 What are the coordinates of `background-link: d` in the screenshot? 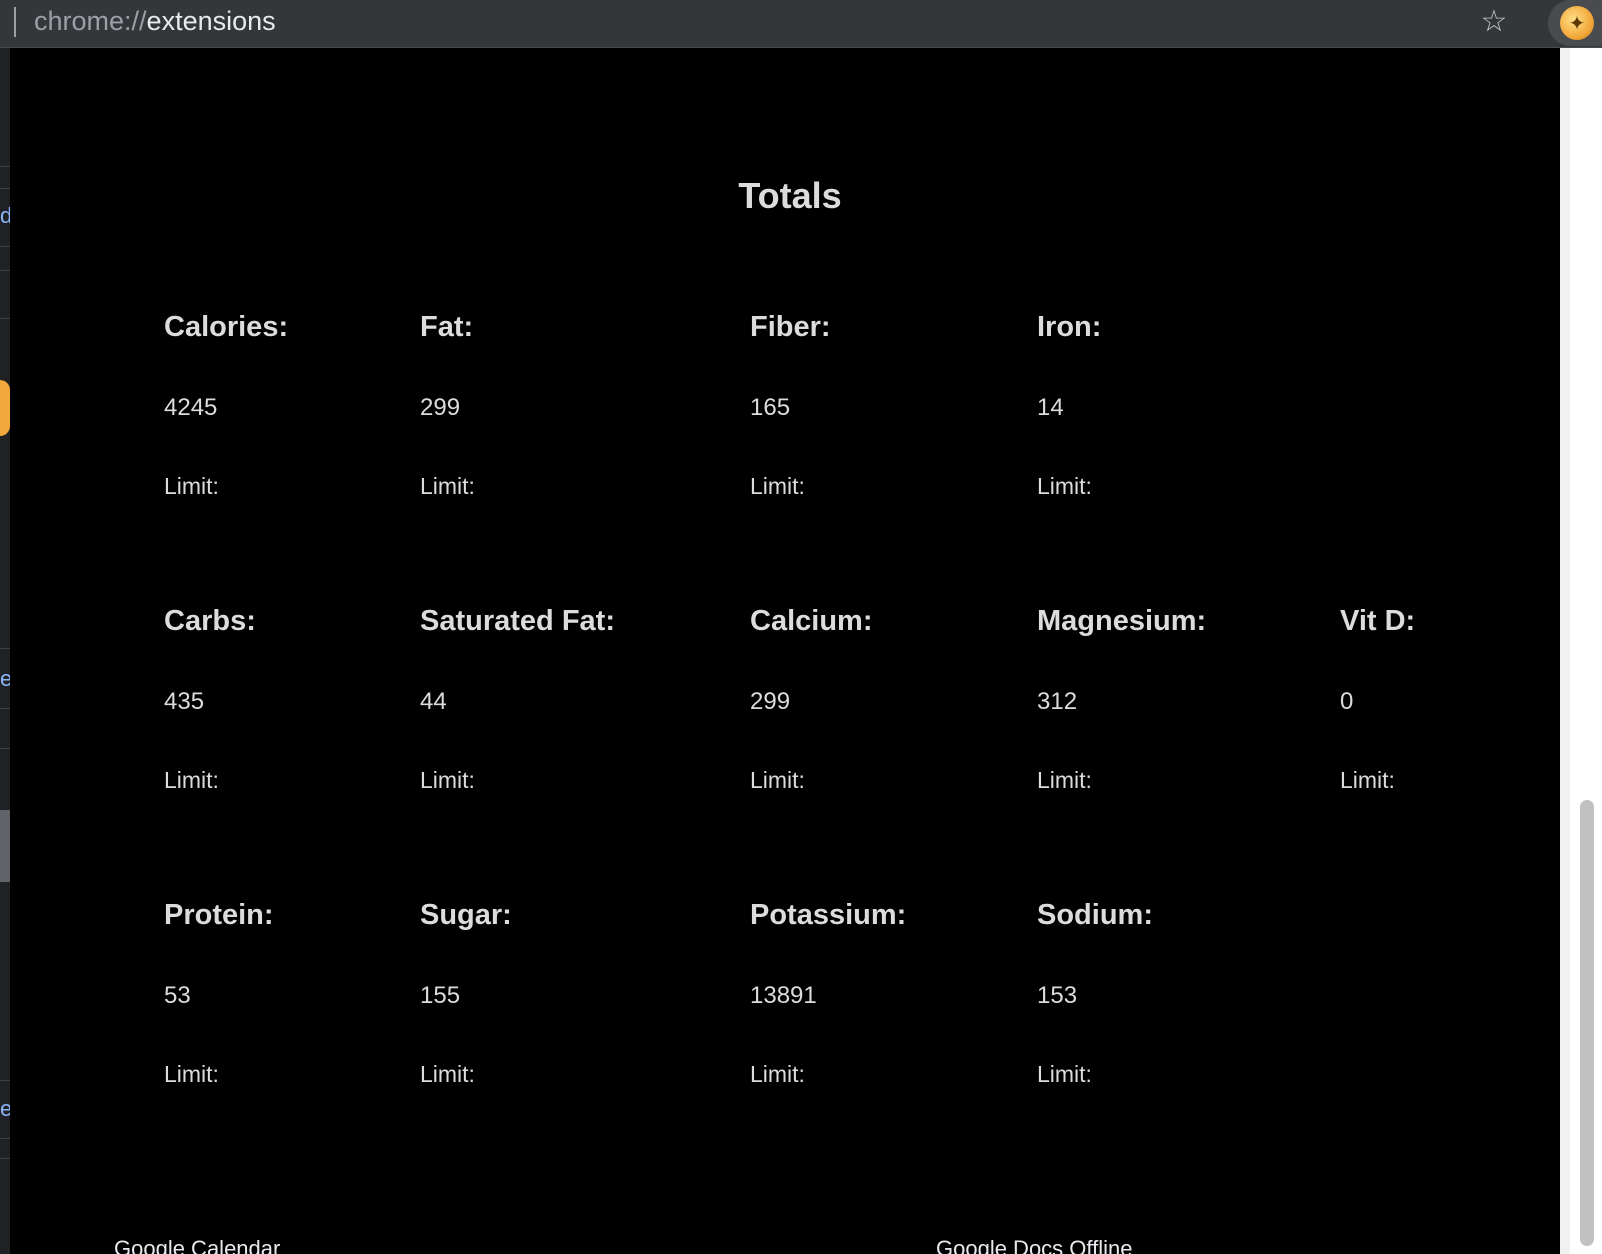 It's located at (5, 216).